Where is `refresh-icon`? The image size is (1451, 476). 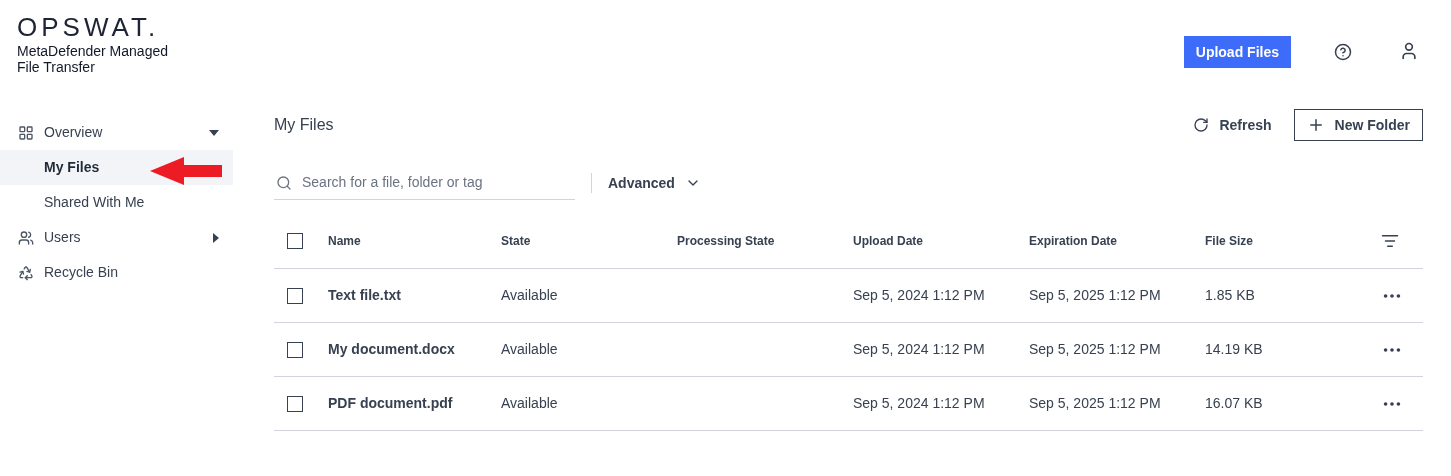 refresh-icon is located at coordinates (1201, 125).